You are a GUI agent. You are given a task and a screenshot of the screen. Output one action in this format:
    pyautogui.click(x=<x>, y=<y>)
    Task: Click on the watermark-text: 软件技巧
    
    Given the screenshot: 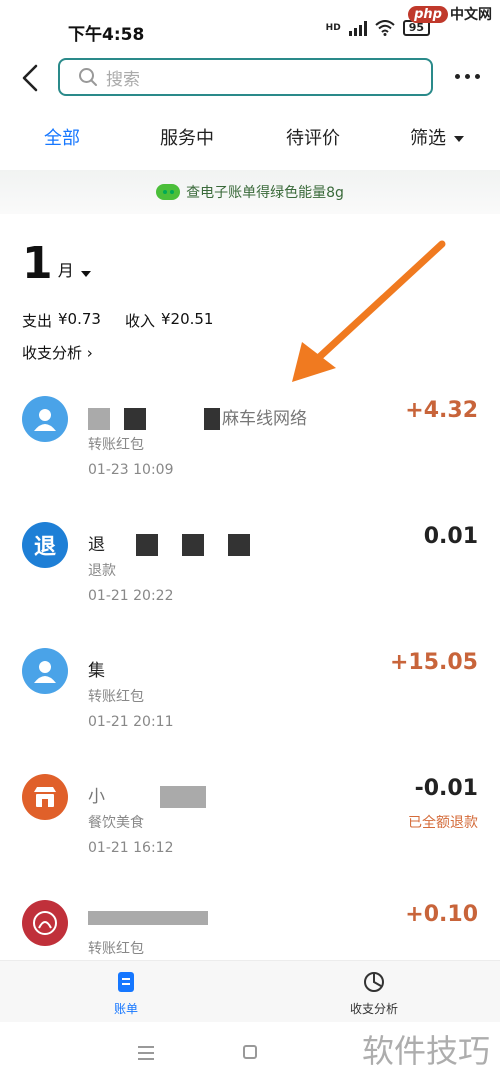 What is the action you would take?
    pyautogui.click(x=425, y=1051)
    